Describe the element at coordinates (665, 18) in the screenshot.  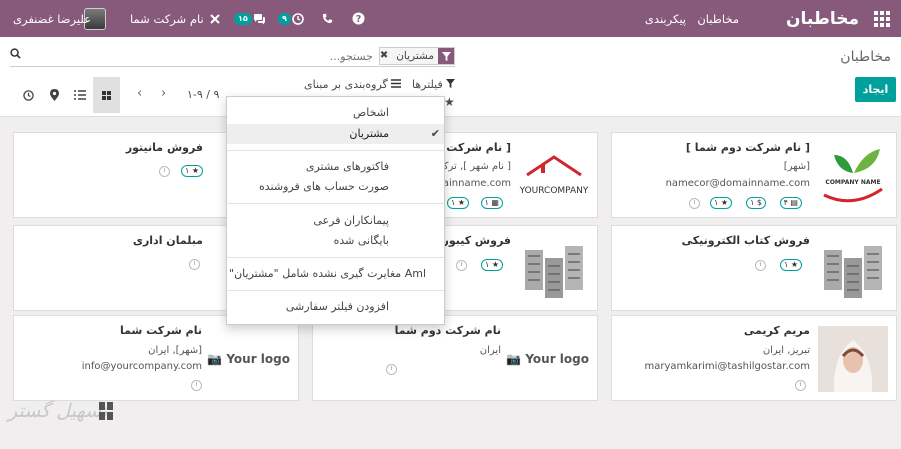
I see `menu-configuration: پیکربندی` at that location.